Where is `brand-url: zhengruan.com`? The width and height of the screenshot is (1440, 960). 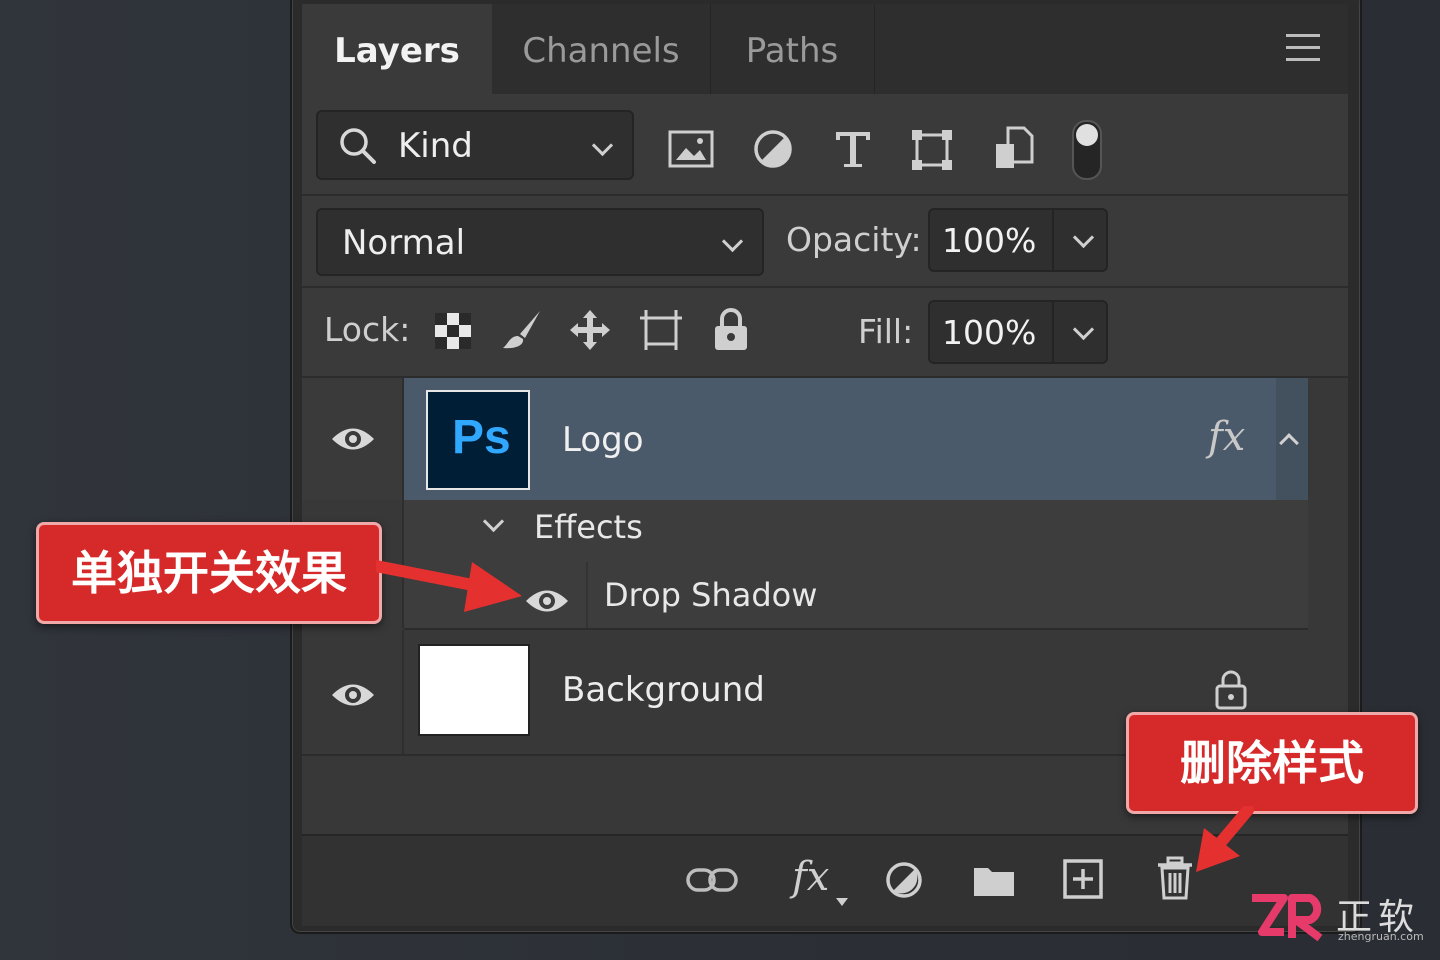 brand-url: zhengruan.com is located at coordinates (1381, 936).